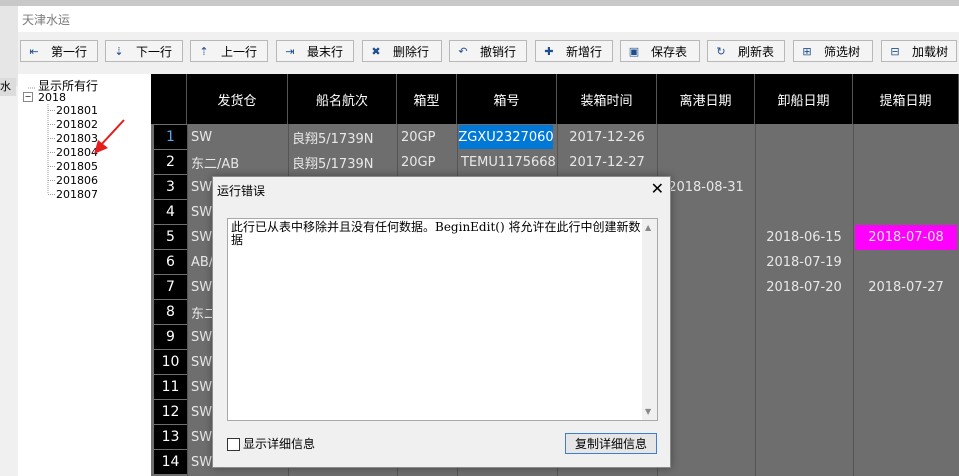 This screenshot has width=959, height=476. I want to click on toolbar-button-3: ⇥ 最末行, so click(315, 51).